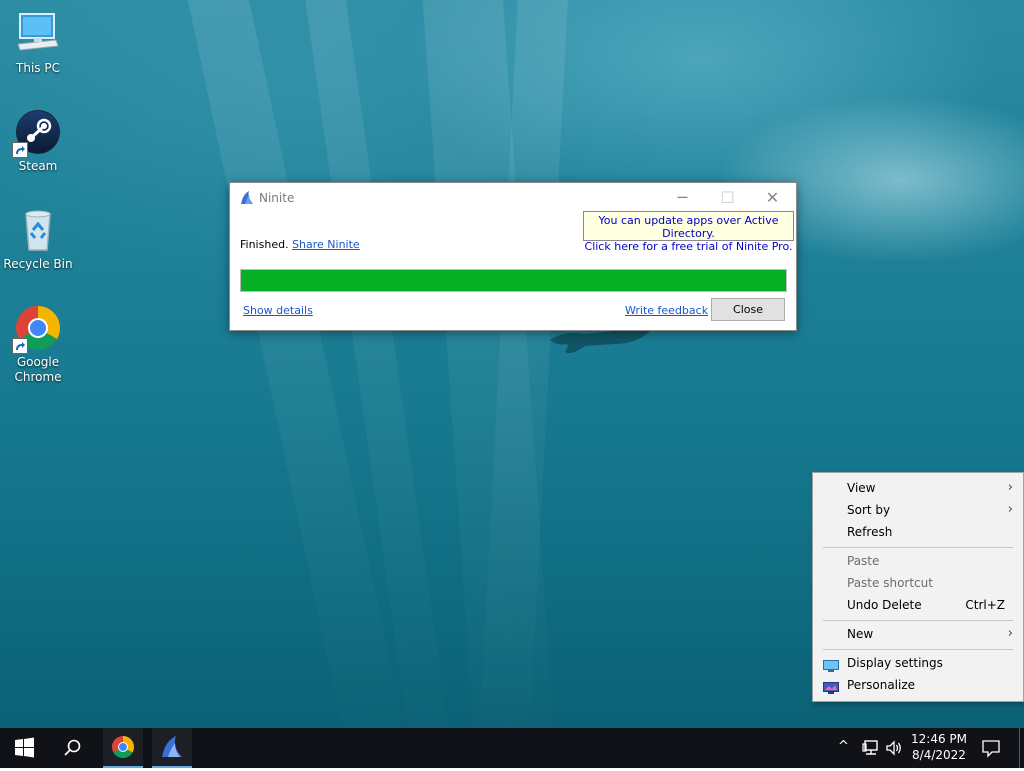  I want to click on taskbar-ninite-button, so click(172, 748).